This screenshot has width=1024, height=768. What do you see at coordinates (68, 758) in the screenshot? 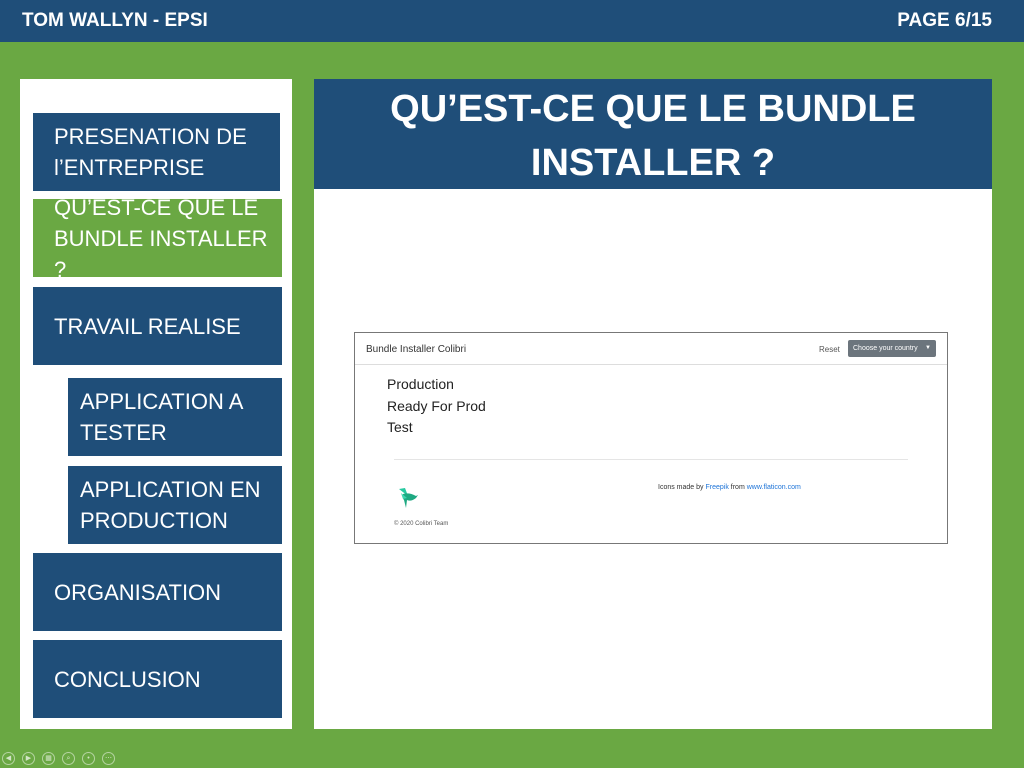
I see `zoom-icon: ⌕` at bounding box center [68, 758].